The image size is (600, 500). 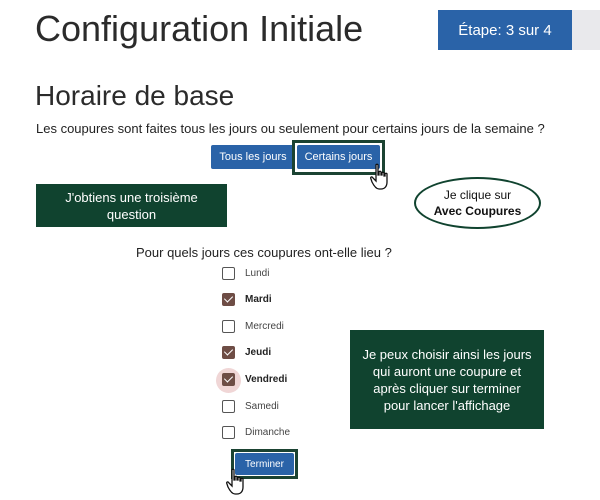 What do you see at coordinates (477, 195) in the screenshot?
I see `bubble-line-1: Je clique sur` at bounding box center [477, 195].